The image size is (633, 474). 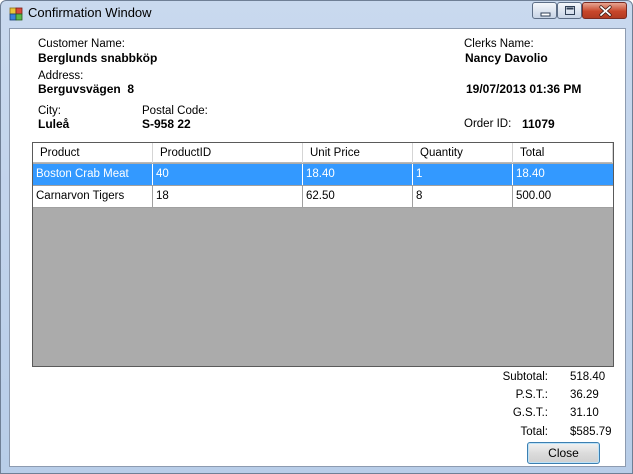 What do you see at coordinates (499, 44) in the screenshot?
I see `clerk-name-label: Clerks Name:` at bounding box center [499, 44].